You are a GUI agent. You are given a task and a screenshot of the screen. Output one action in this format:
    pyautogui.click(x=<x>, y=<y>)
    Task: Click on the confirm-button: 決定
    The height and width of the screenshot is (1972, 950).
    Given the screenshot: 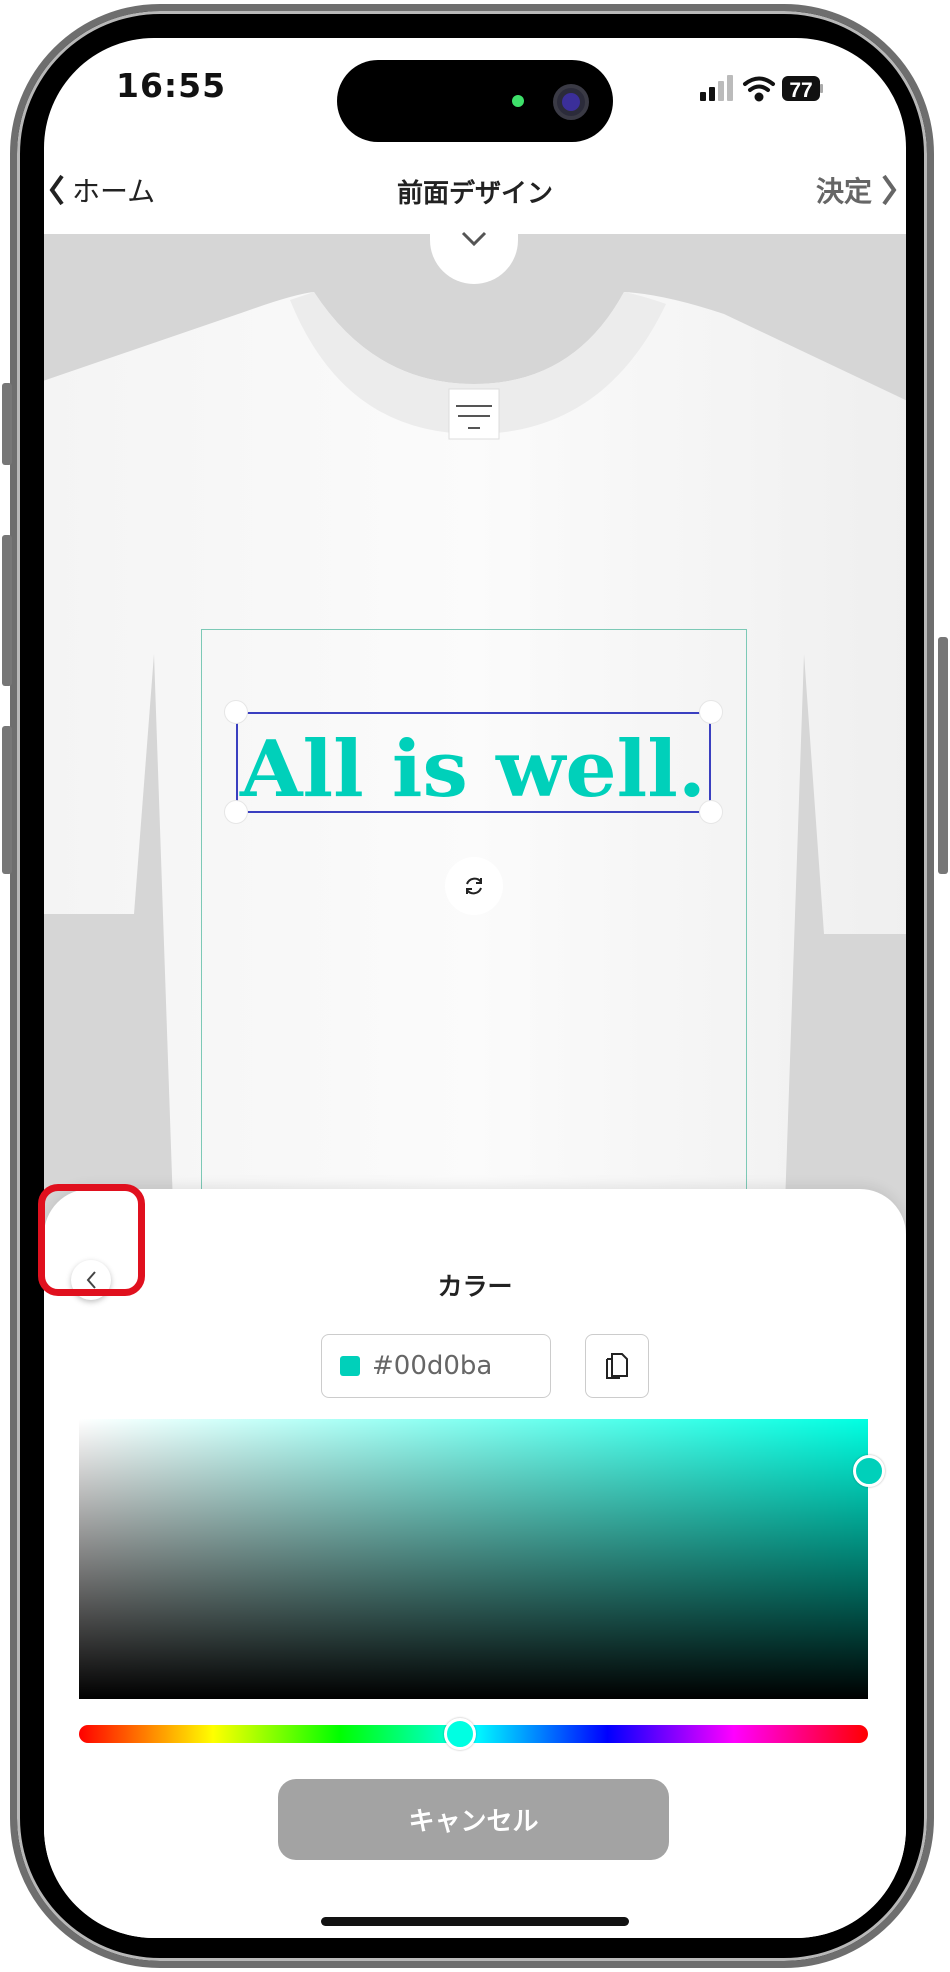 What is the action you would take?
    pyautogui.click(x=857, y=190)
    